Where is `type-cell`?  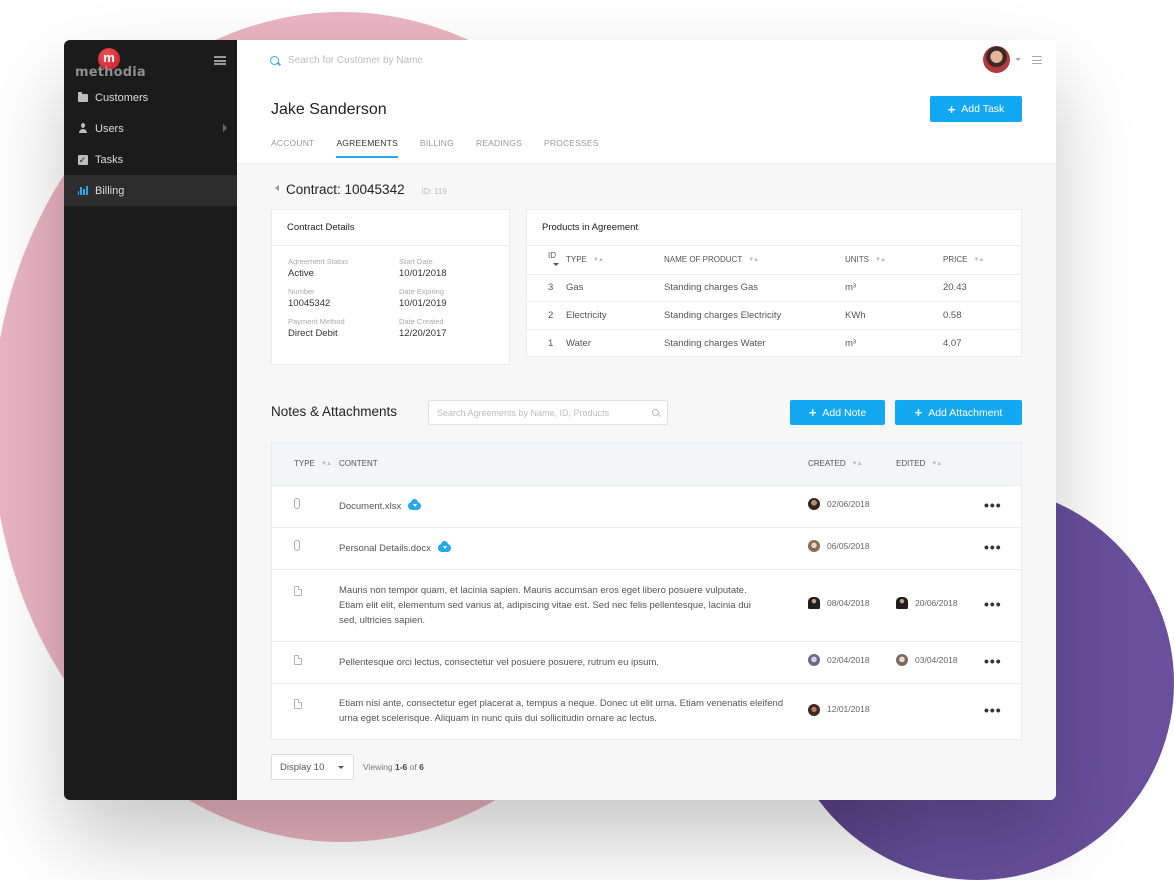
type-cell is located at coordinates (305, 604).